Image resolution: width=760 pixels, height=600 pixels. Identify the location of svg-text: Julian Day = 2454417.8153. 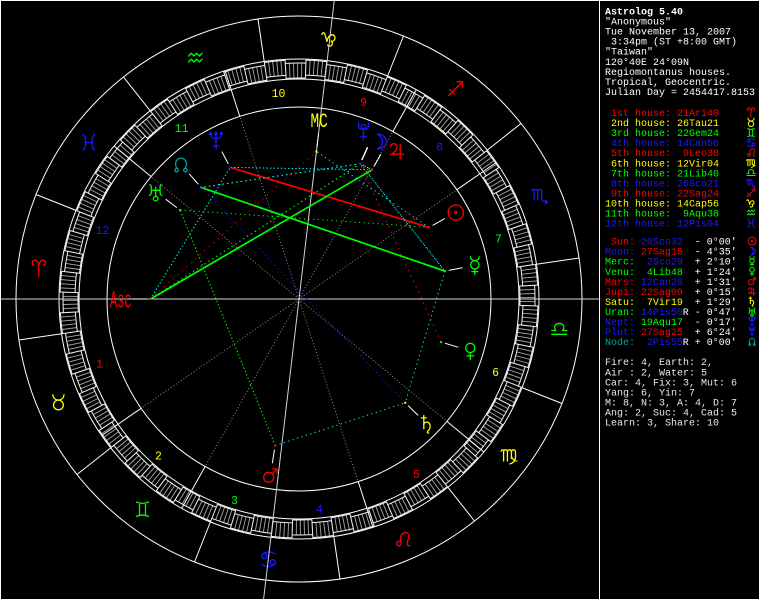
(680, 93).